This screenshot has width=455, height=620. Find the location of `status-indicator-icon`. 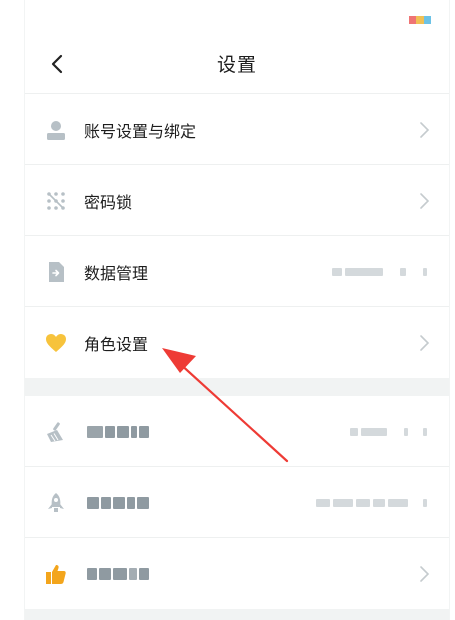

status-indicator-icon is located at coordinates (420, 20).